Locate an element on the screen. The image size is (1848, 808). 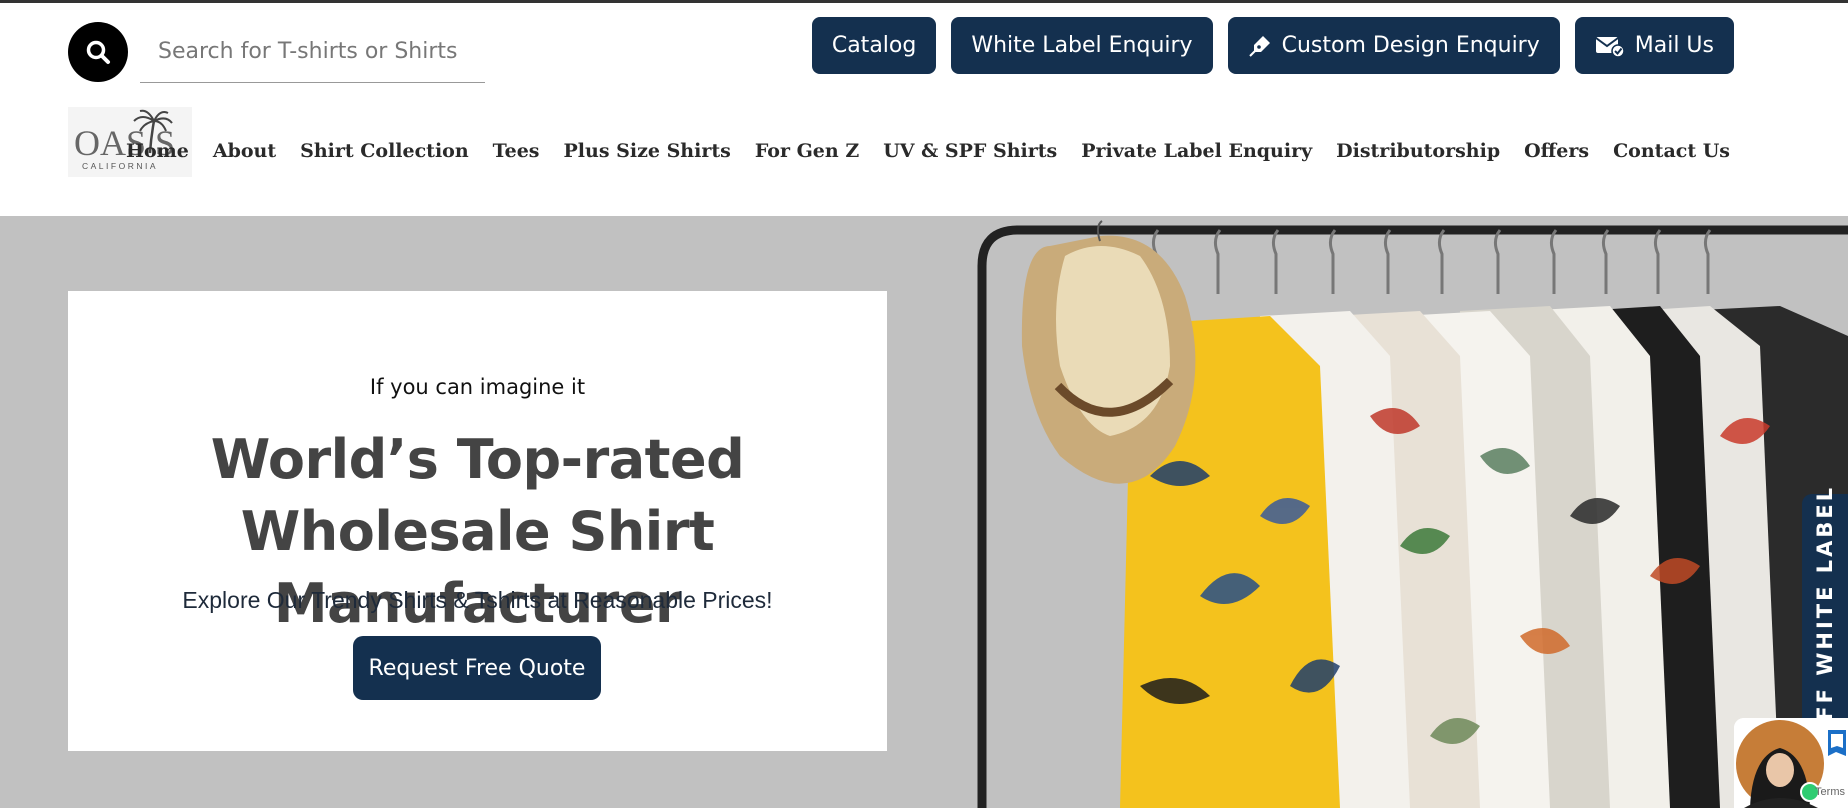
nav-offers: Offers is located at coordinates (1556, 151).